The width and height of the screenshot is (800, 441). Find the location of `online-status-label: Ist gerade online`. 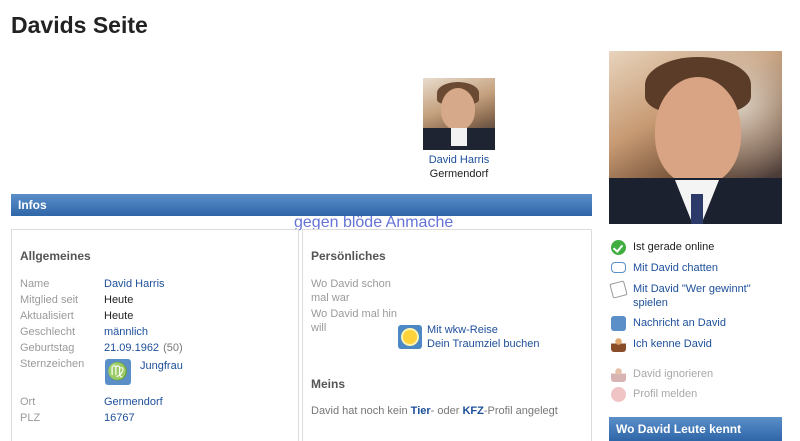

online-status-label: Ist gerade online is located at coordinates (674, 247).